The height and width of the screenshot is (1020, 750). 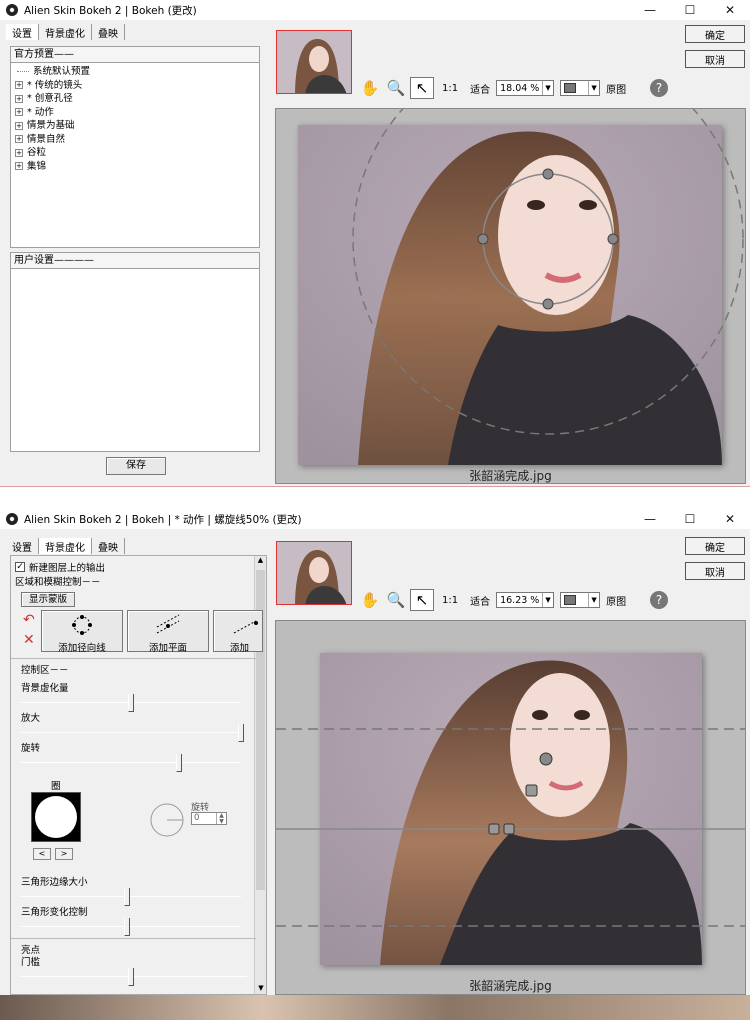 I want to click on thumbnail-image, so click(x=314, y=62).